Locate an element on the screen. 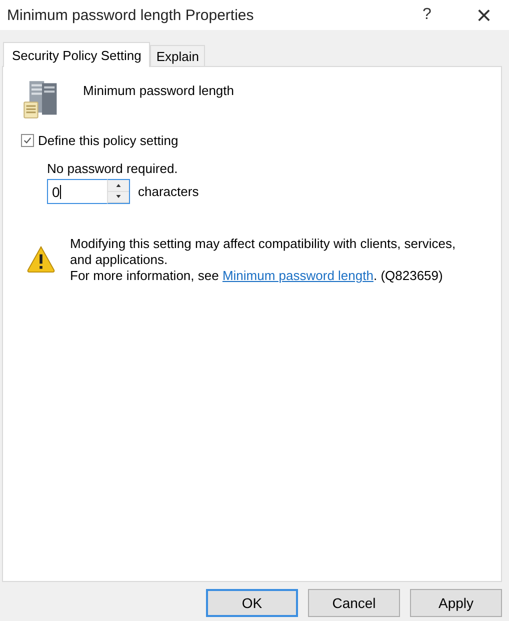  help-button: ? is located at coordinates (427, 15).